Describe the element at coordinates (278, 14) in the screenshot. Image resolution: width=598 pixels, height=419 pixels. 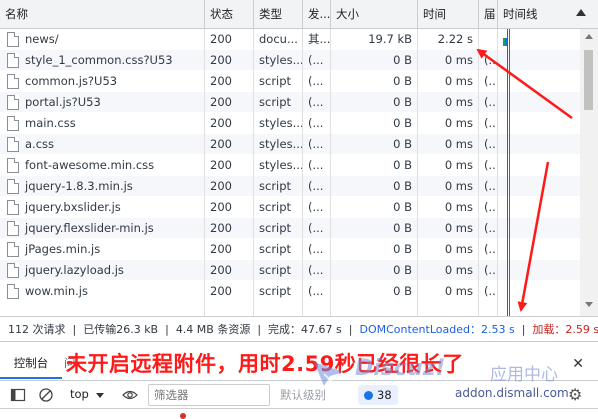
I see `column-header-type: 类型` at that location.